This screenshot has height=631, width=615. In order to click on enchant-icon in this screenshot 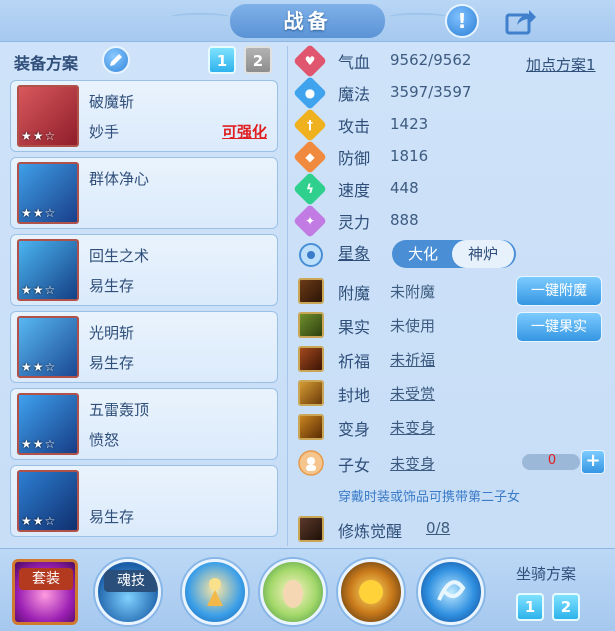, I will do `click(311, 291)`.